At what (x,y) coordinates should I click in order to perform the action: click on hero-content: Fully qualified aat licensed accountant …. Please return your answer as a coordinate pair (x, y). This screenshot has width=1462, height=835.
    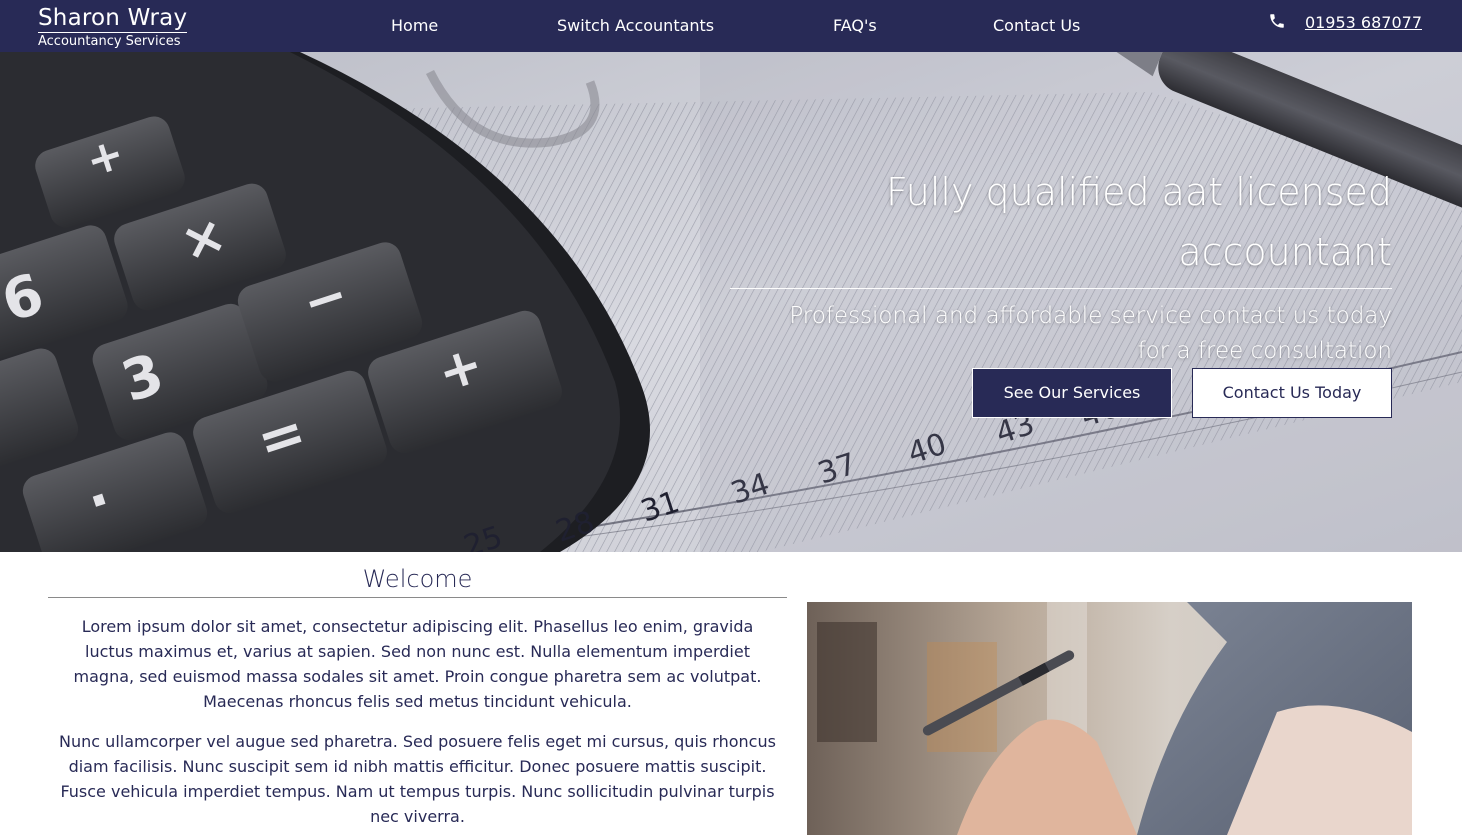
    Looking at the image, I should click on (1061, 265).